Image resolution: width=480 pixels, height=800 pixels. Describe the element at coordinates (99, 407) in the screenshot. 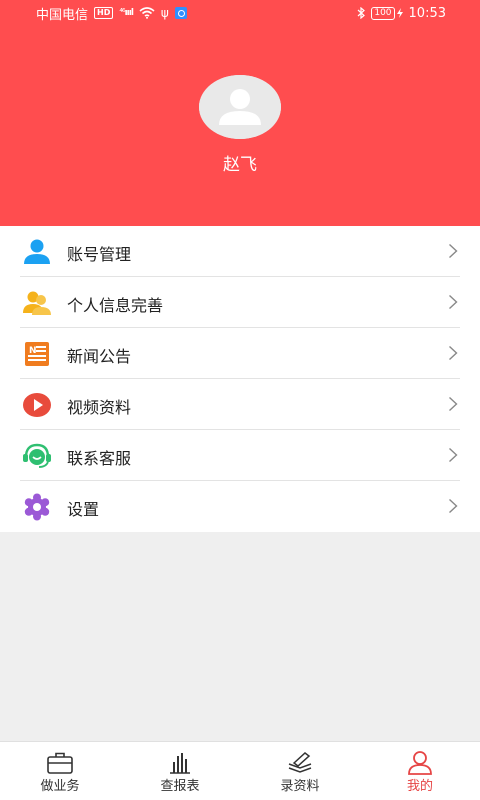

I see `menu-label: 视频资料` at that location.